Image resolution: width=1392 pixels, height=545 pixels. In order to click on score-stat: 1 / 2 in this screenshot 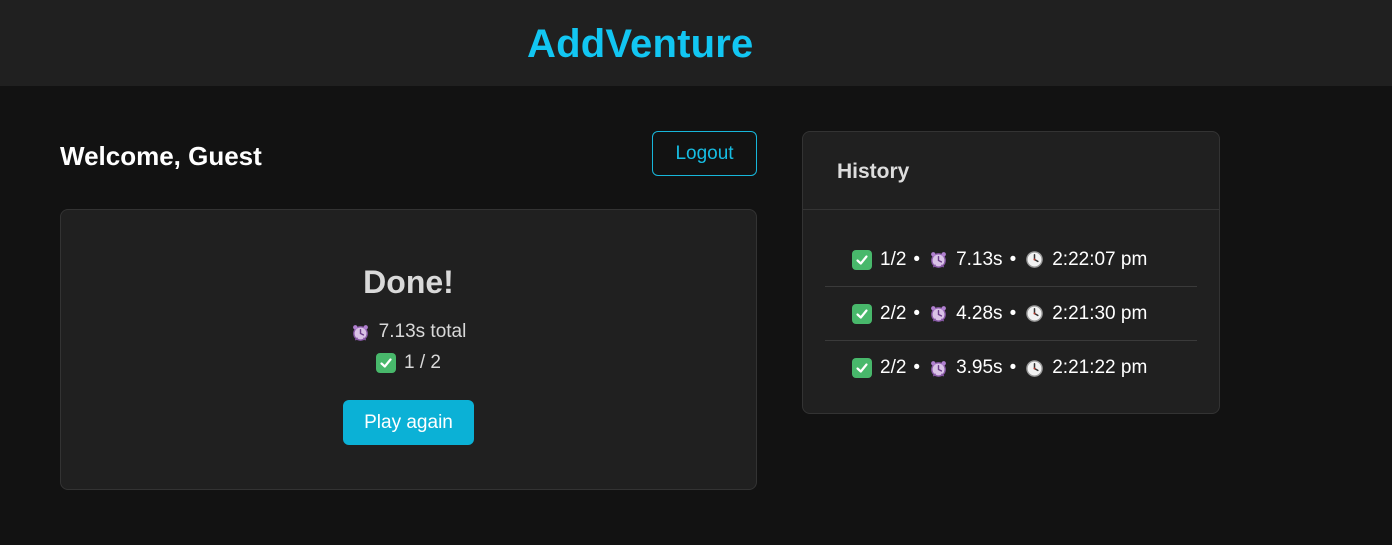, I will do `click(408, 363)`.